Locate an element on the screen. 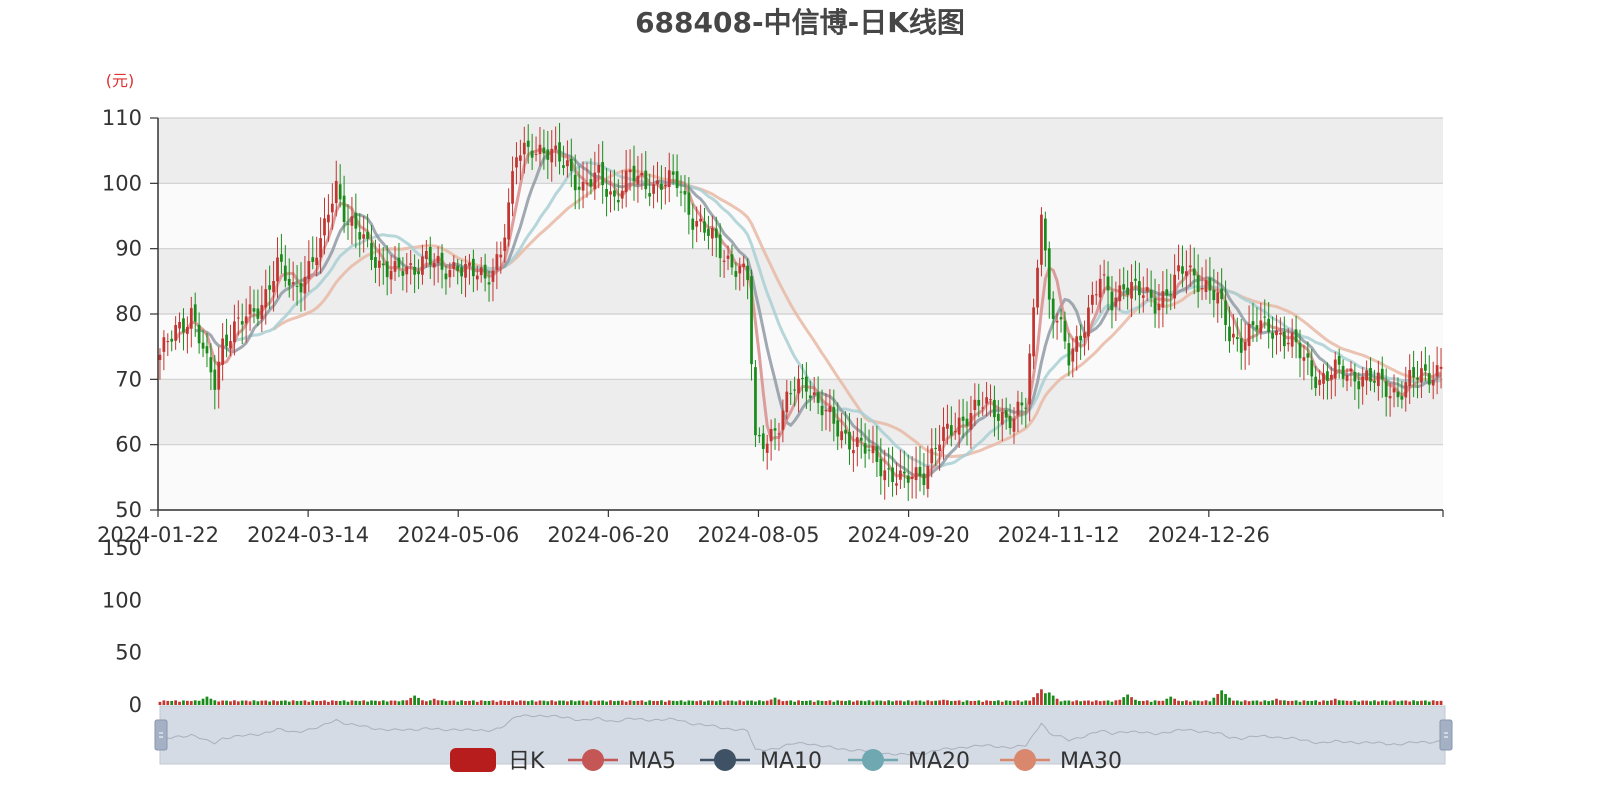 The height and width of the screenshot is (804, 1600). legend-ma30-label: MA30 is located at coordinates (1091, 761).